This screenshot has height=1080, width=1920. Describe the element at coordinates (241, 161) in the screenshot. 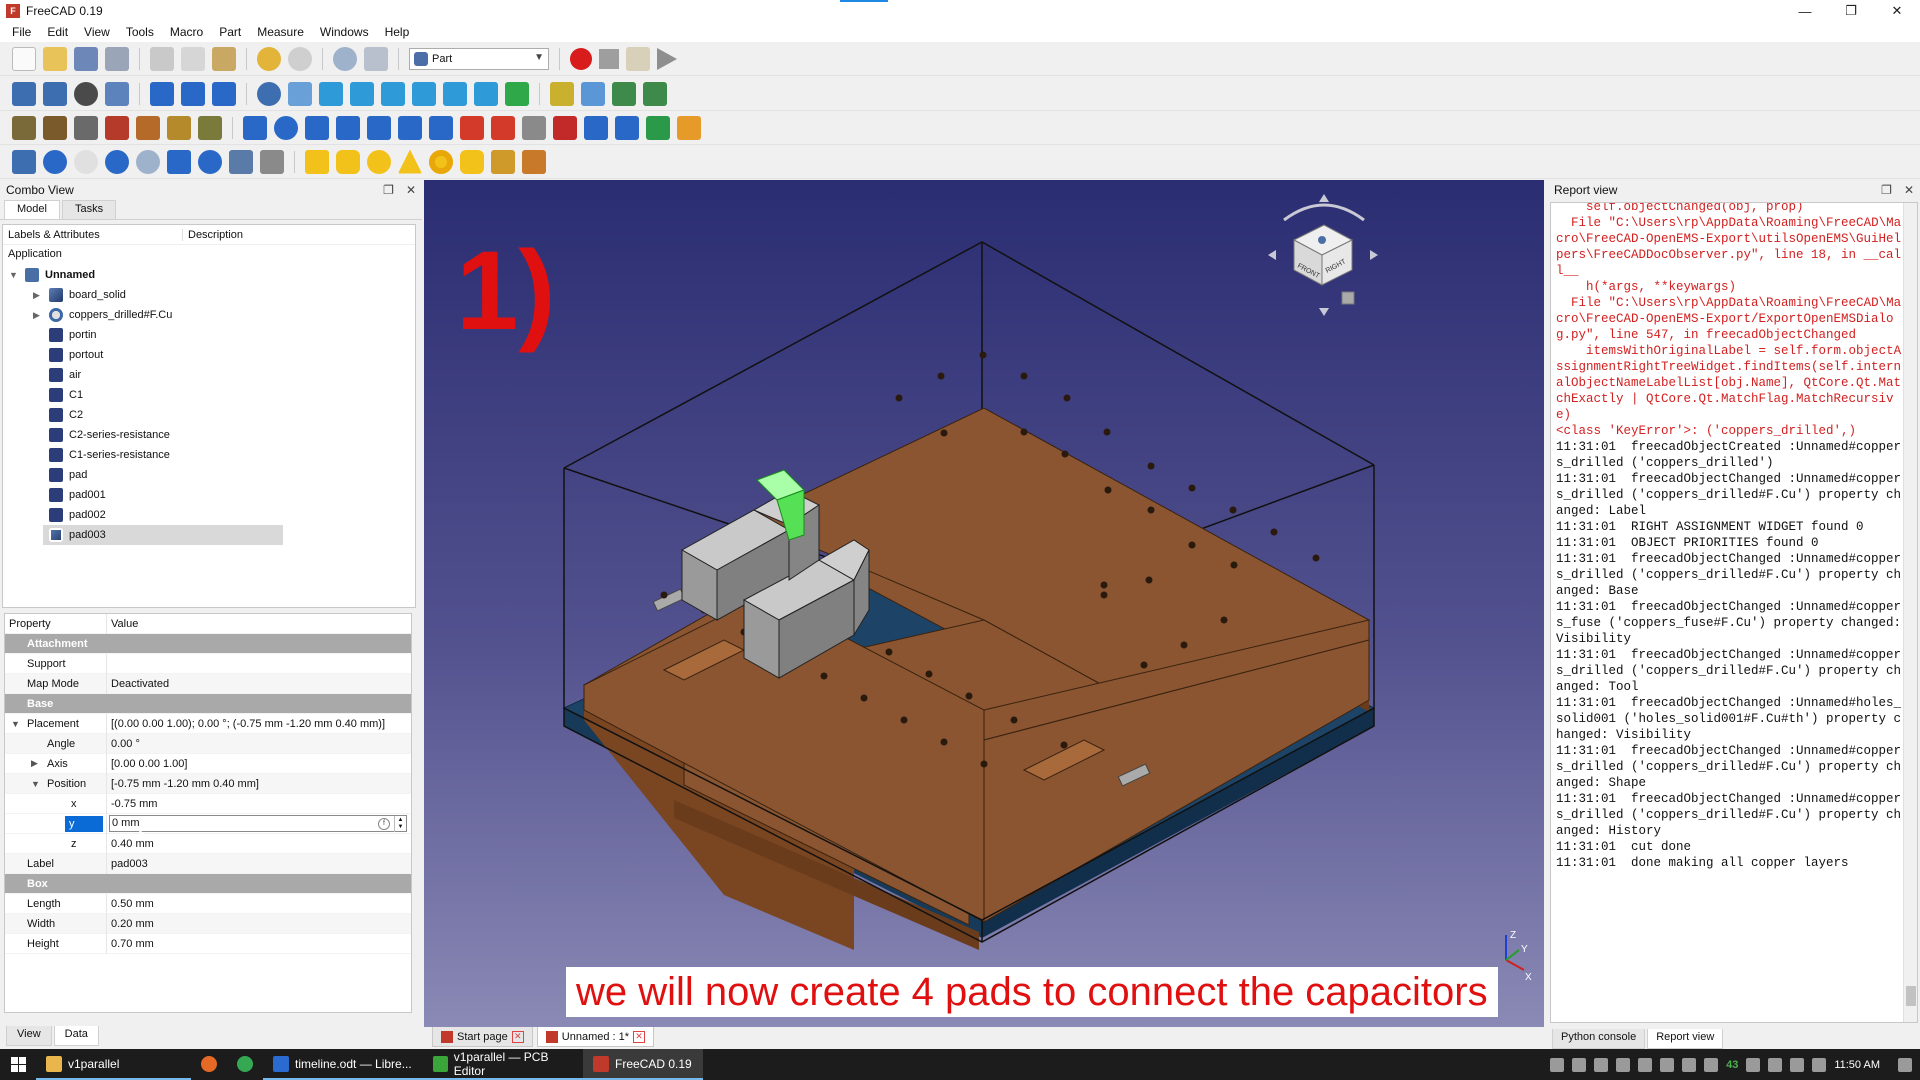

I see `check-geometry-icon` at that location.